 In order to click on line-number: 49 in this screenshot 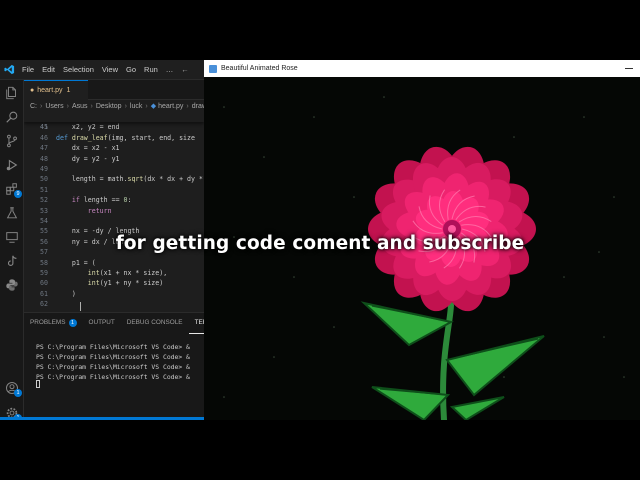, I will do `click(44, 169)`.